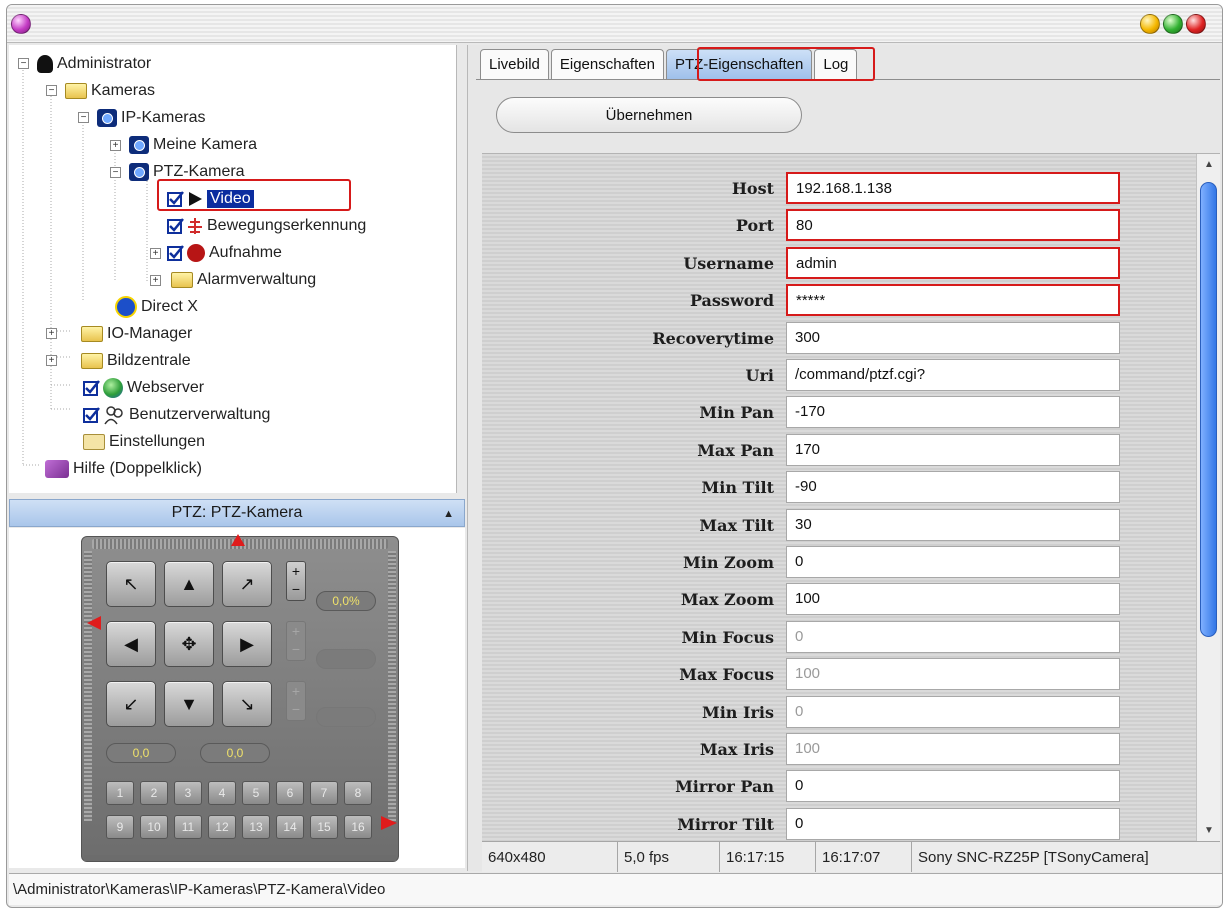  I want to click on property-input-mirror-tilt: 0, so click(953, 823).